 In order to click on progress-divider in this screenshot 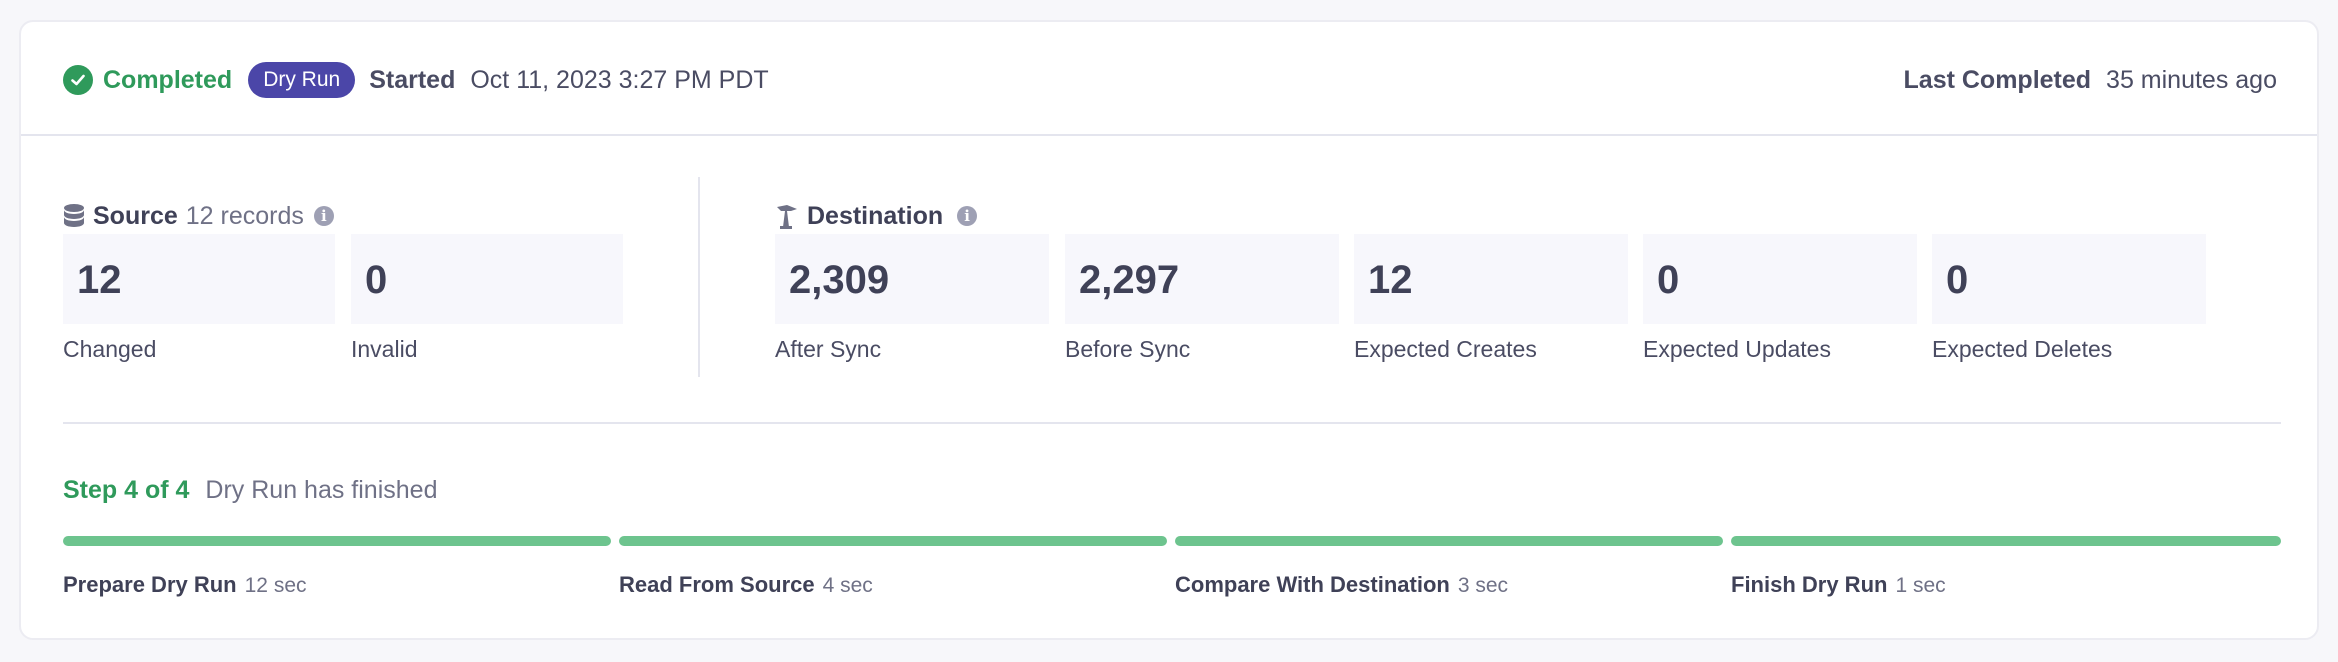, I will do `click(1172, 423)`.